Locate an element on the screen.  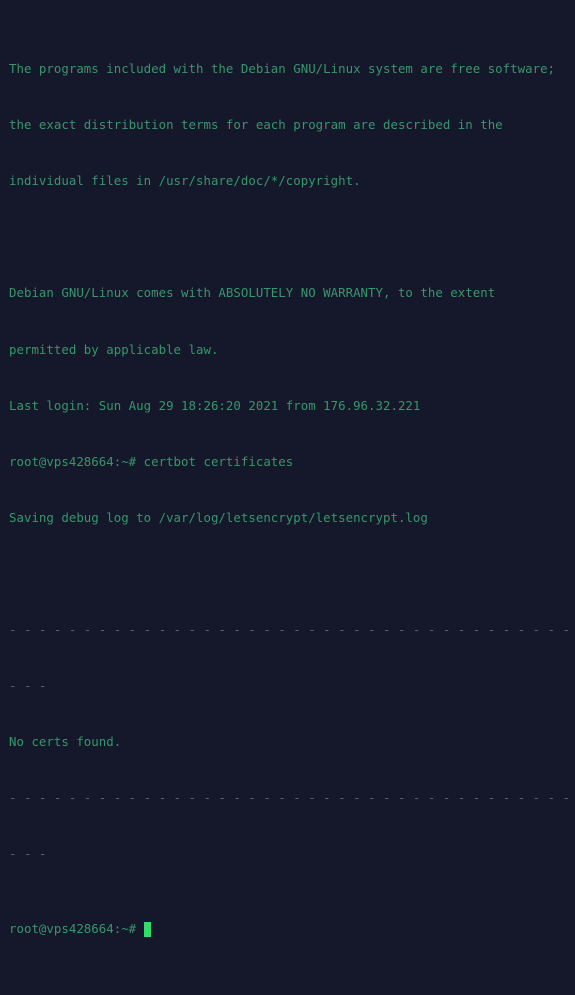
terminal-line: permitted by applicable law. is located at coordinates (114, 349).